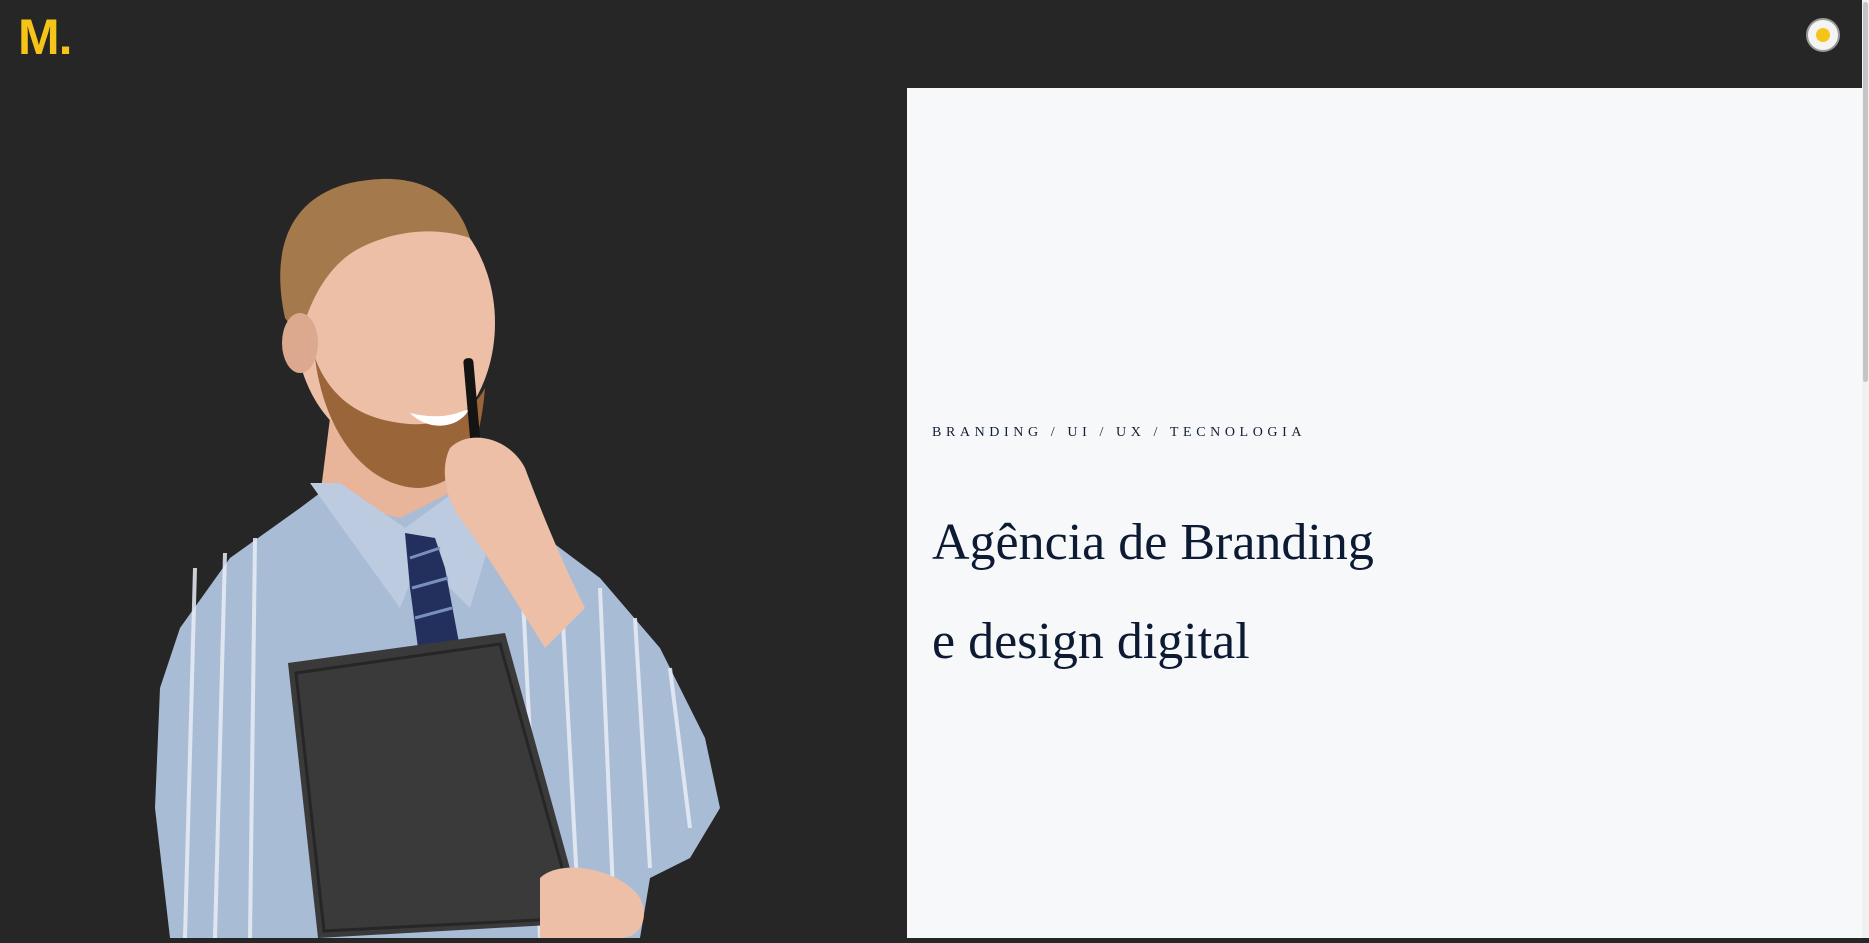 The image size is (1869, 943). What do you see at coordinates (1153, 542) in the screenshot?
I see `headline-line-1: Agência de Branding` at bounding box center [1153, 542].